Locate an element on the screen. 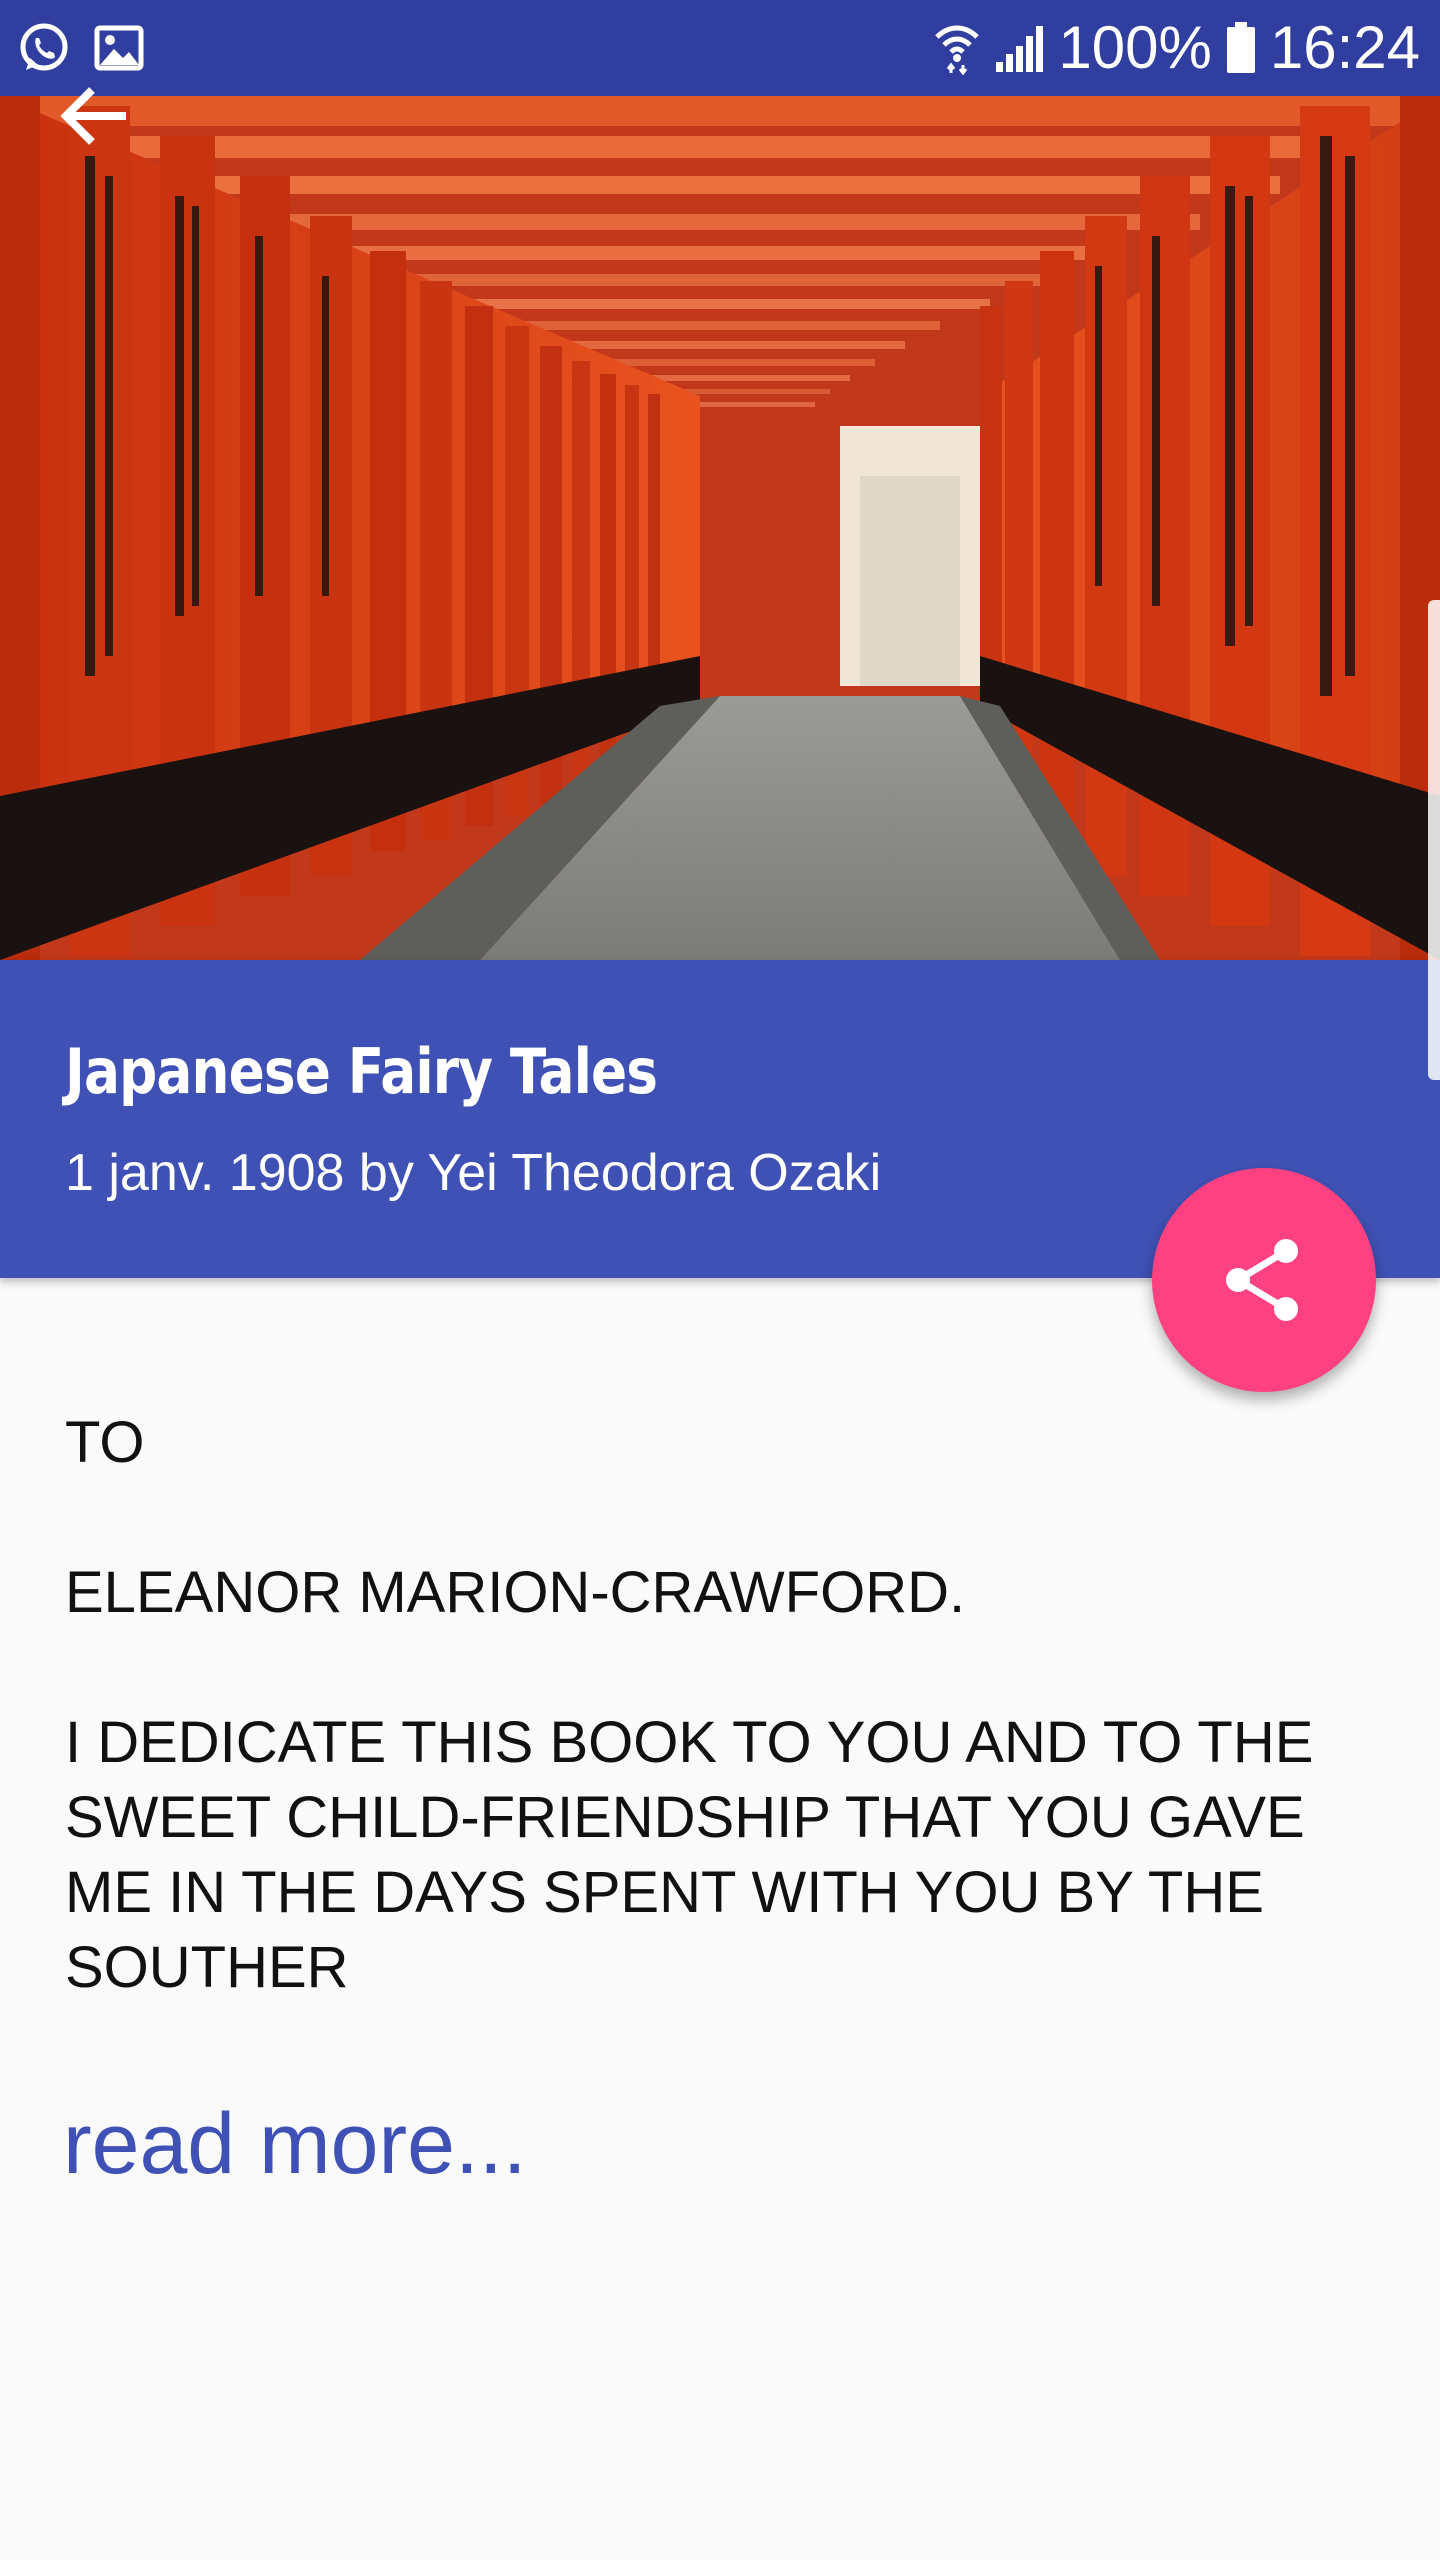 This screenshot has height=2560, width=1440. back-button is located at coordinates (110, 116).